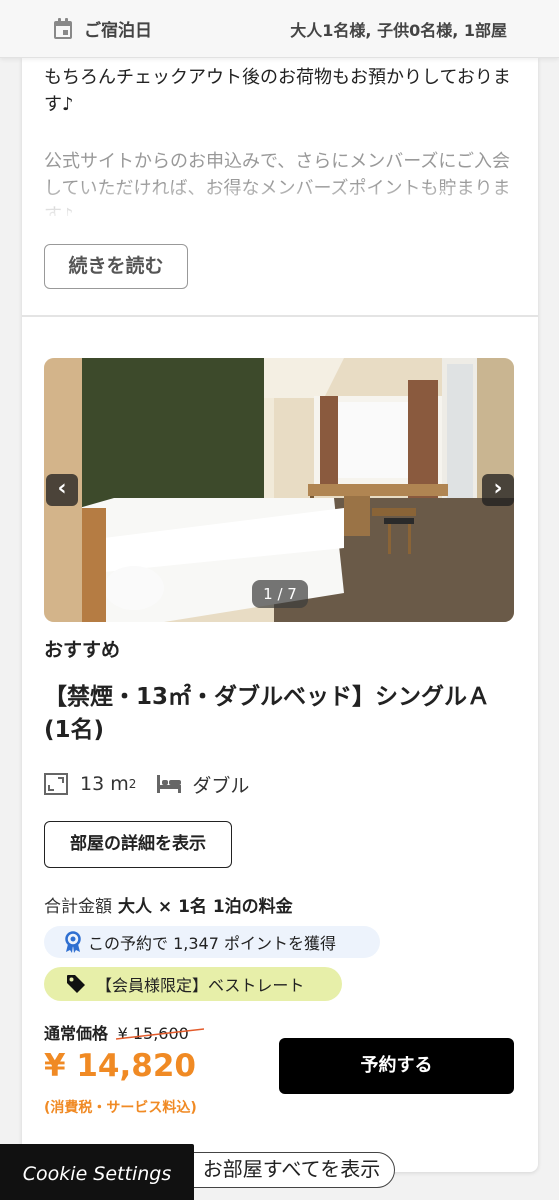 Image resolution: width=559 pixels, height=1200 pixels. Describe the element at coordinates (82, 650) in the screenshot. I see `recommended-tag: おすすめ` at that location.